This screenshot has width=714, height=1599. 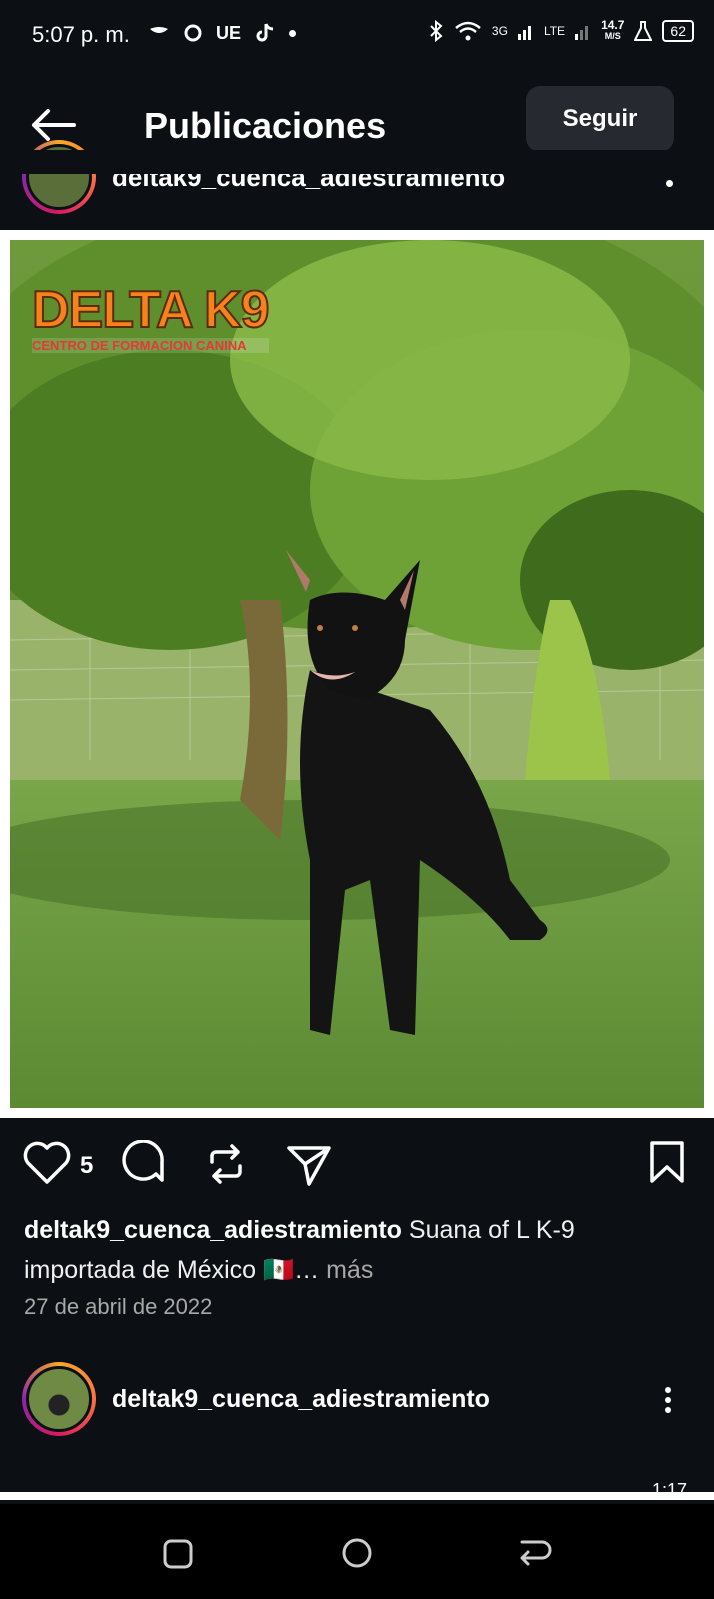 What do you see at coordinates (293, 33) in the screenshot?
I see `notification-dot-icon` at bounding box center [293, 33].